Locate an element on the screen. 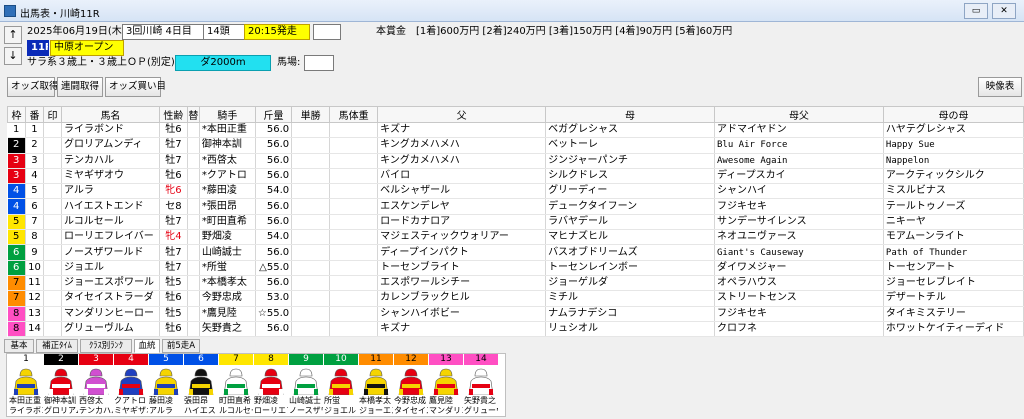 The width and height of the screenshot is (1024, 419). jockey-silk-icon is located at coordinates (411, 381).